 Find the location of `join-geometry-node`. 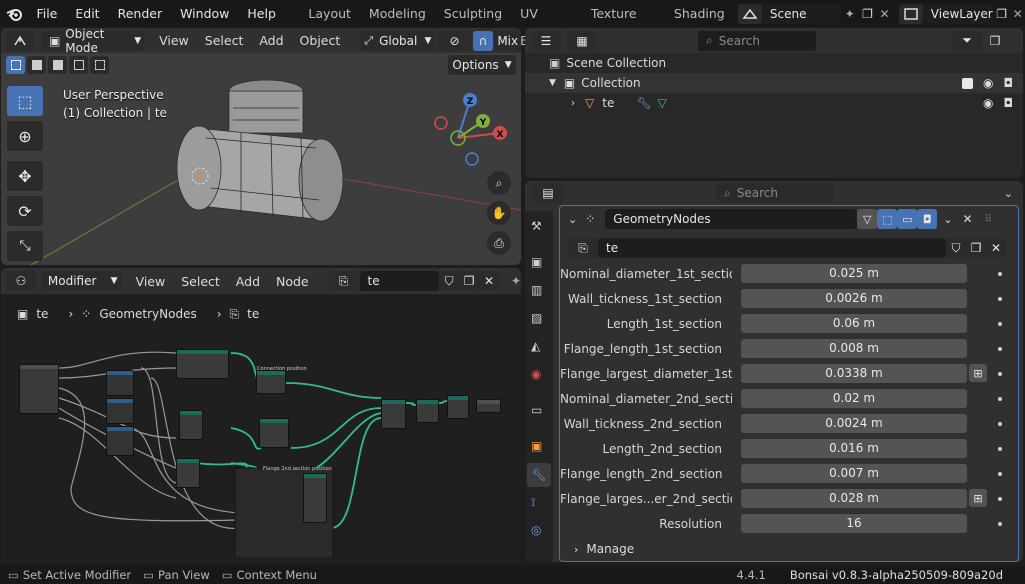

join-geometry-node is located at coordinates (393, 414).